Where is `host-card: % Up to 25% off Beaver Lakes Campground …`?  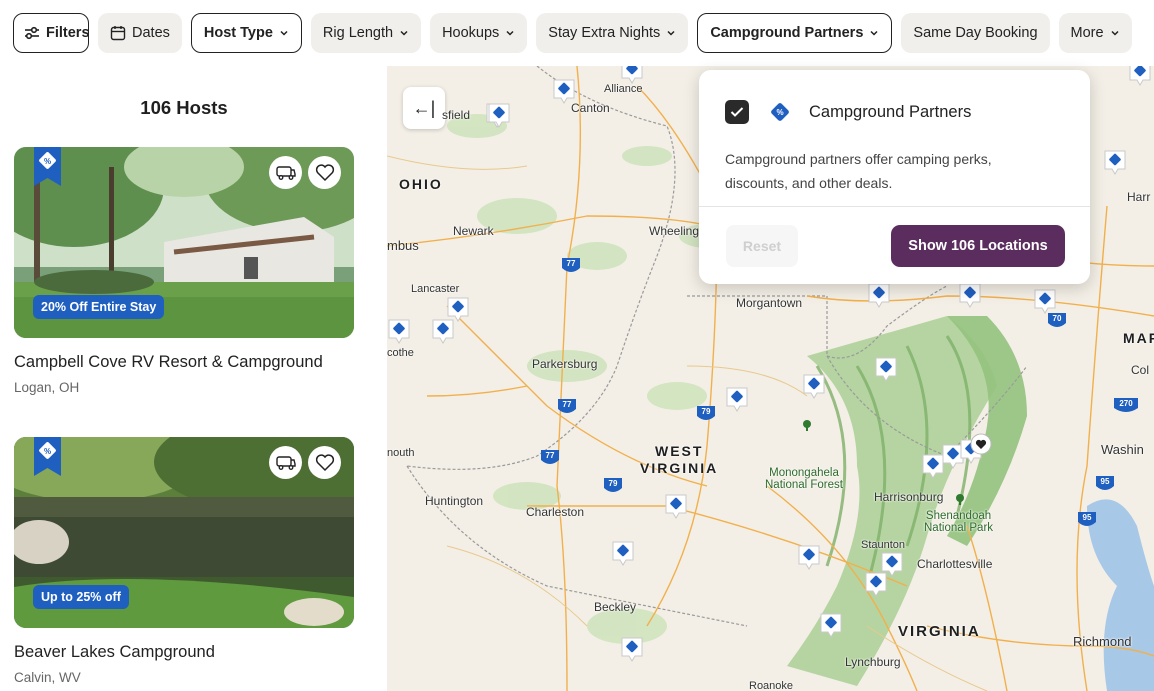 host-card: % Up to 25% off Beaver Lakes Campground … is located at coordinates (184, 561).